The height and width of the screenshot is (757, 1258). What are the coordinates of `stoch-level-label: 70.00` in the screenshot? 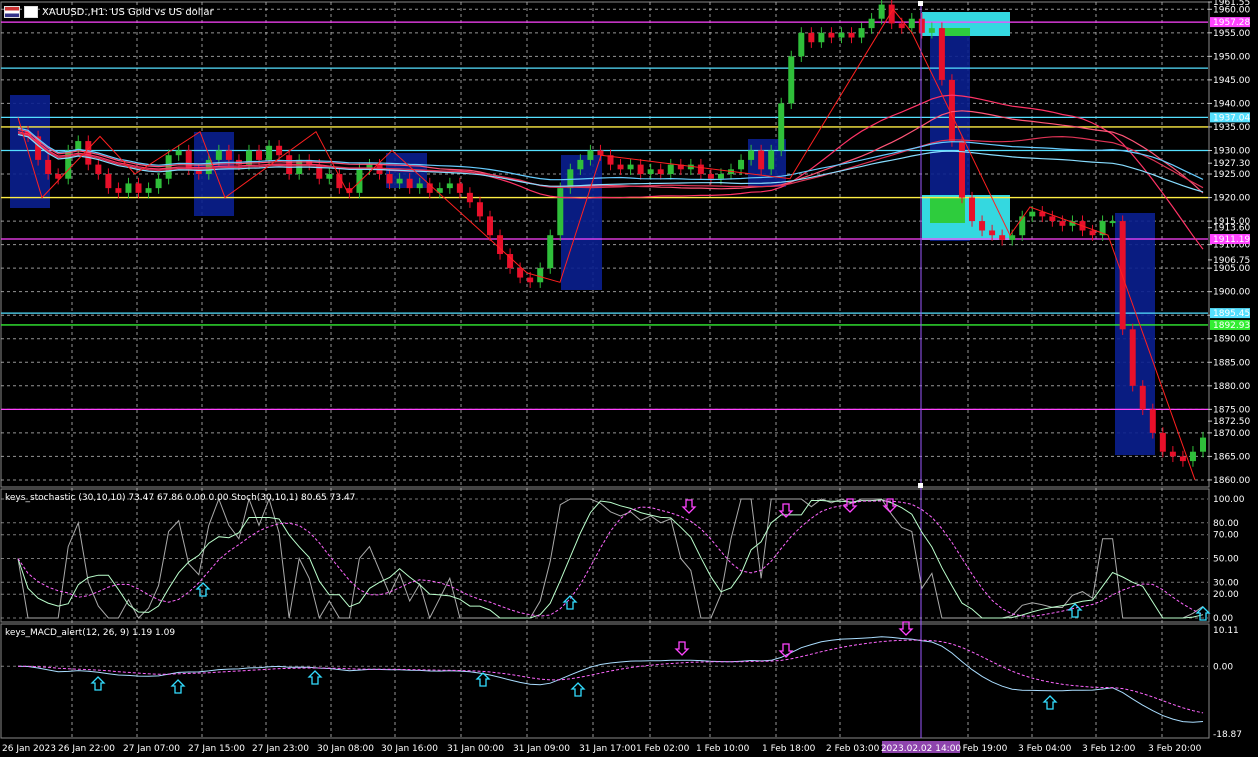 It's located at (1226, 536).